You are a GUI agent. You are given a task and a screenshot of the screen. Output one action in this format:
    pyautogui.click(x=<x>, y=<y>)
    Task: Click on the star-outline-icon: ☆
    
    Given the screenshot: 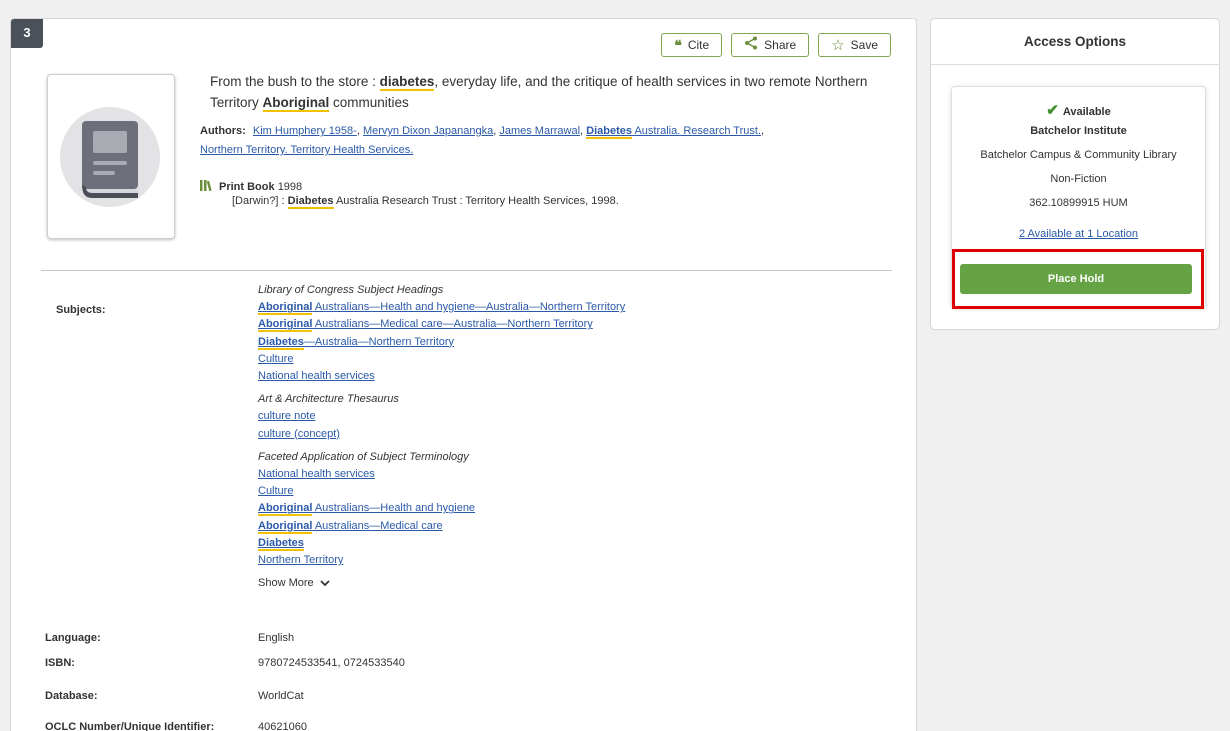 What is the action you would take?
    pyautogui.click(x=838, y=45)
    